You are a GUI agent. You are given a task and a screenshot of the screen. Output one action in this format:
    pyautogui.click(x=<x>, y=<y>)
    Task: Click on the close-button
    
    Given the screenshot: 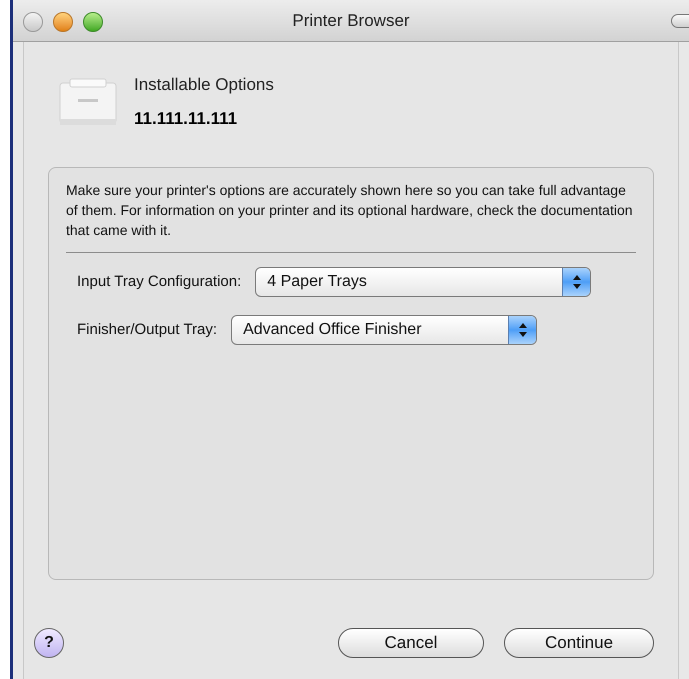 What is the action you would take?
    pyautogui.click(x=33, y=22)
    